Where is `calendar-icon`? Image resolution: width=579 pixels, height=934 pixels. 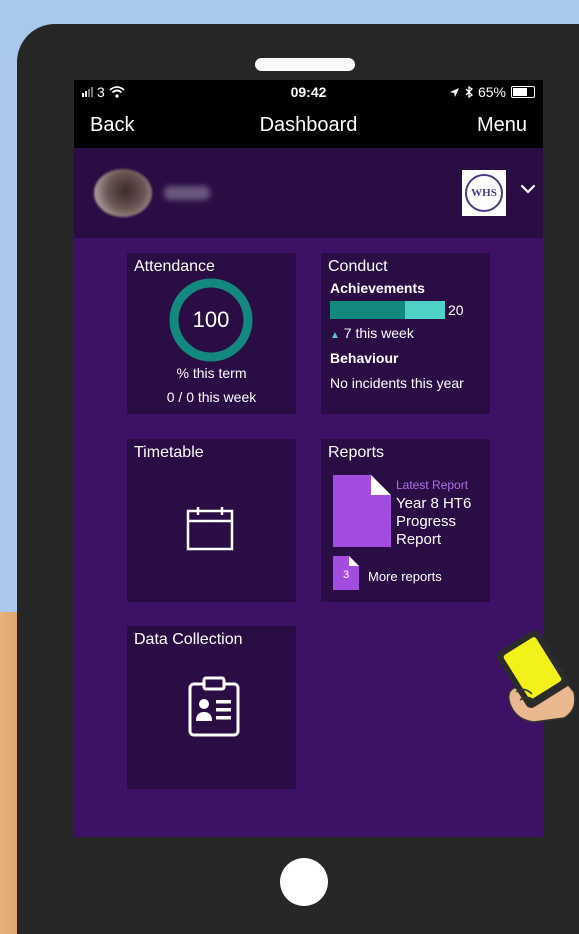
calendar-icon is located at coordinates (210, 529).